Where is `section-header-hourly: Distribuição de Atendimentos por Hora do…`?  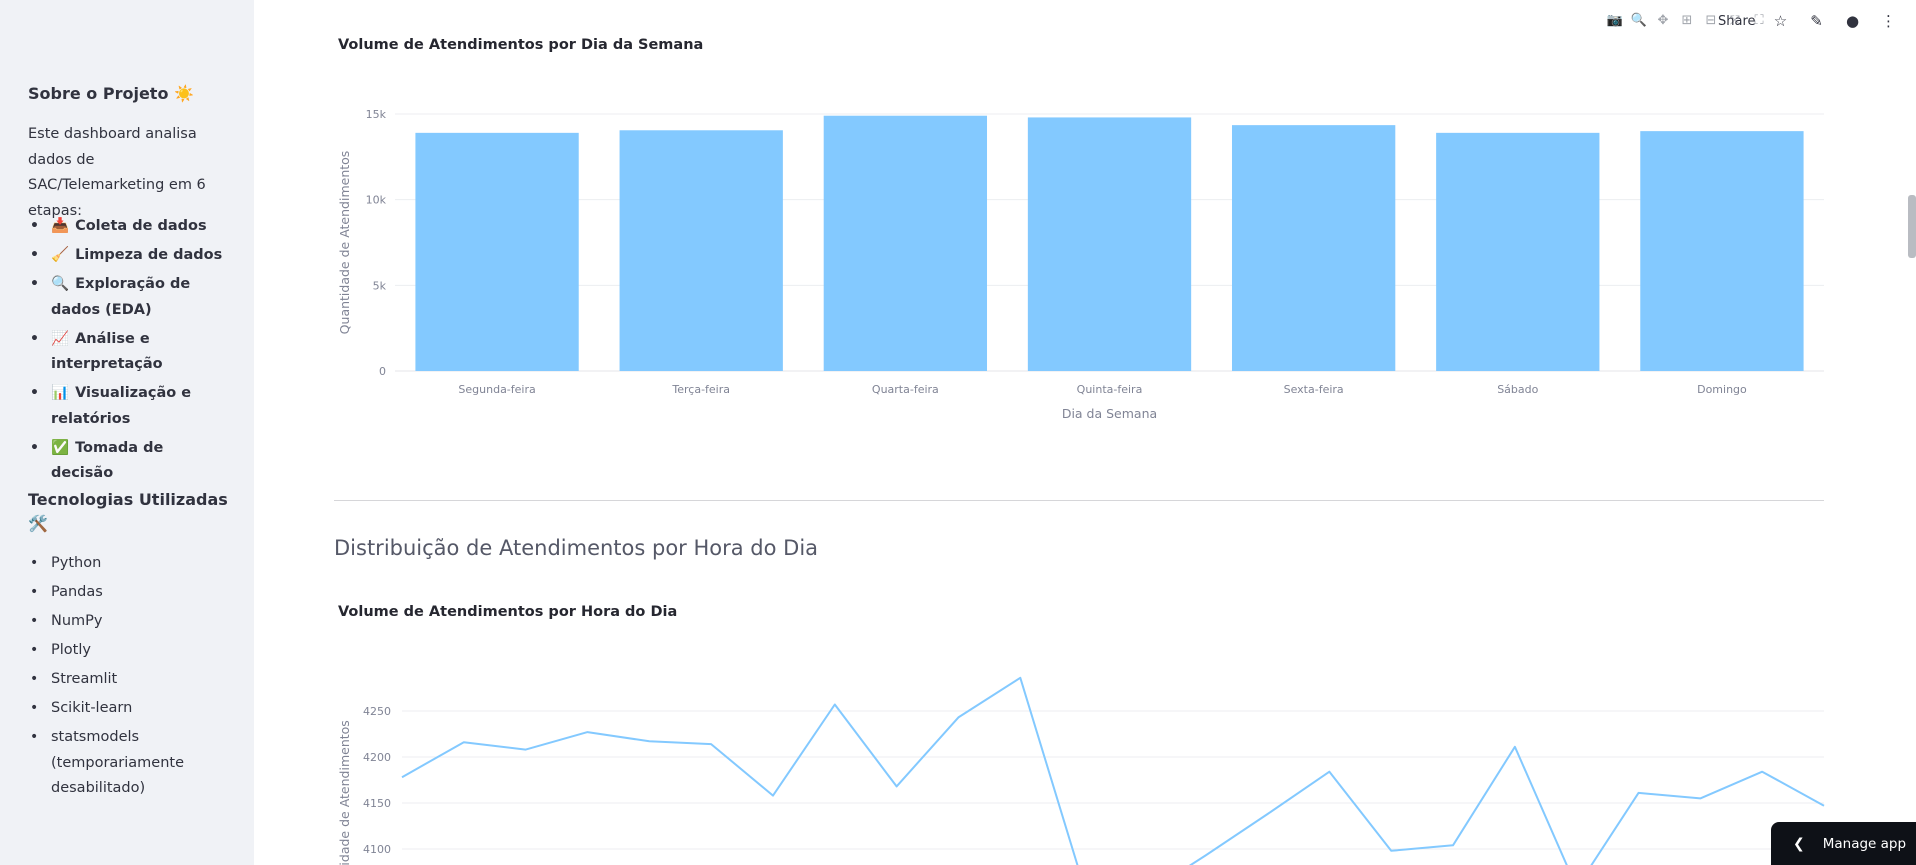
section-header-hourly: Distribuição de Atendimentos por Hora do… is located at coordinates (576, 548).